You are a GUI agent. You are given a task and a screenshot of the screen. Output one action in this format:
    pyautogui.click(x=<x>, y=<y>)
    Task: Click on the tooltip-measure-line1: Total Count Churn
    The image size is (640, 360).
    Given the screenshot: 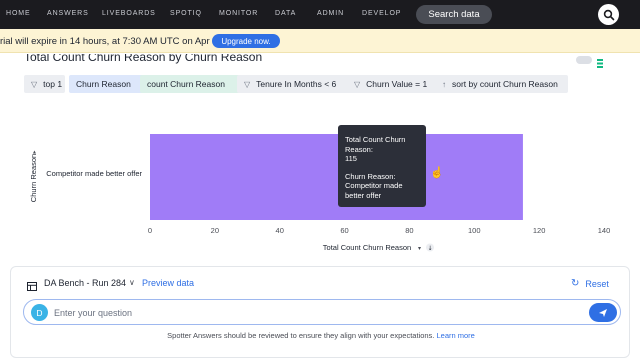 What is the action you would take?
    pyautogui.click(x=375, y=139)
    